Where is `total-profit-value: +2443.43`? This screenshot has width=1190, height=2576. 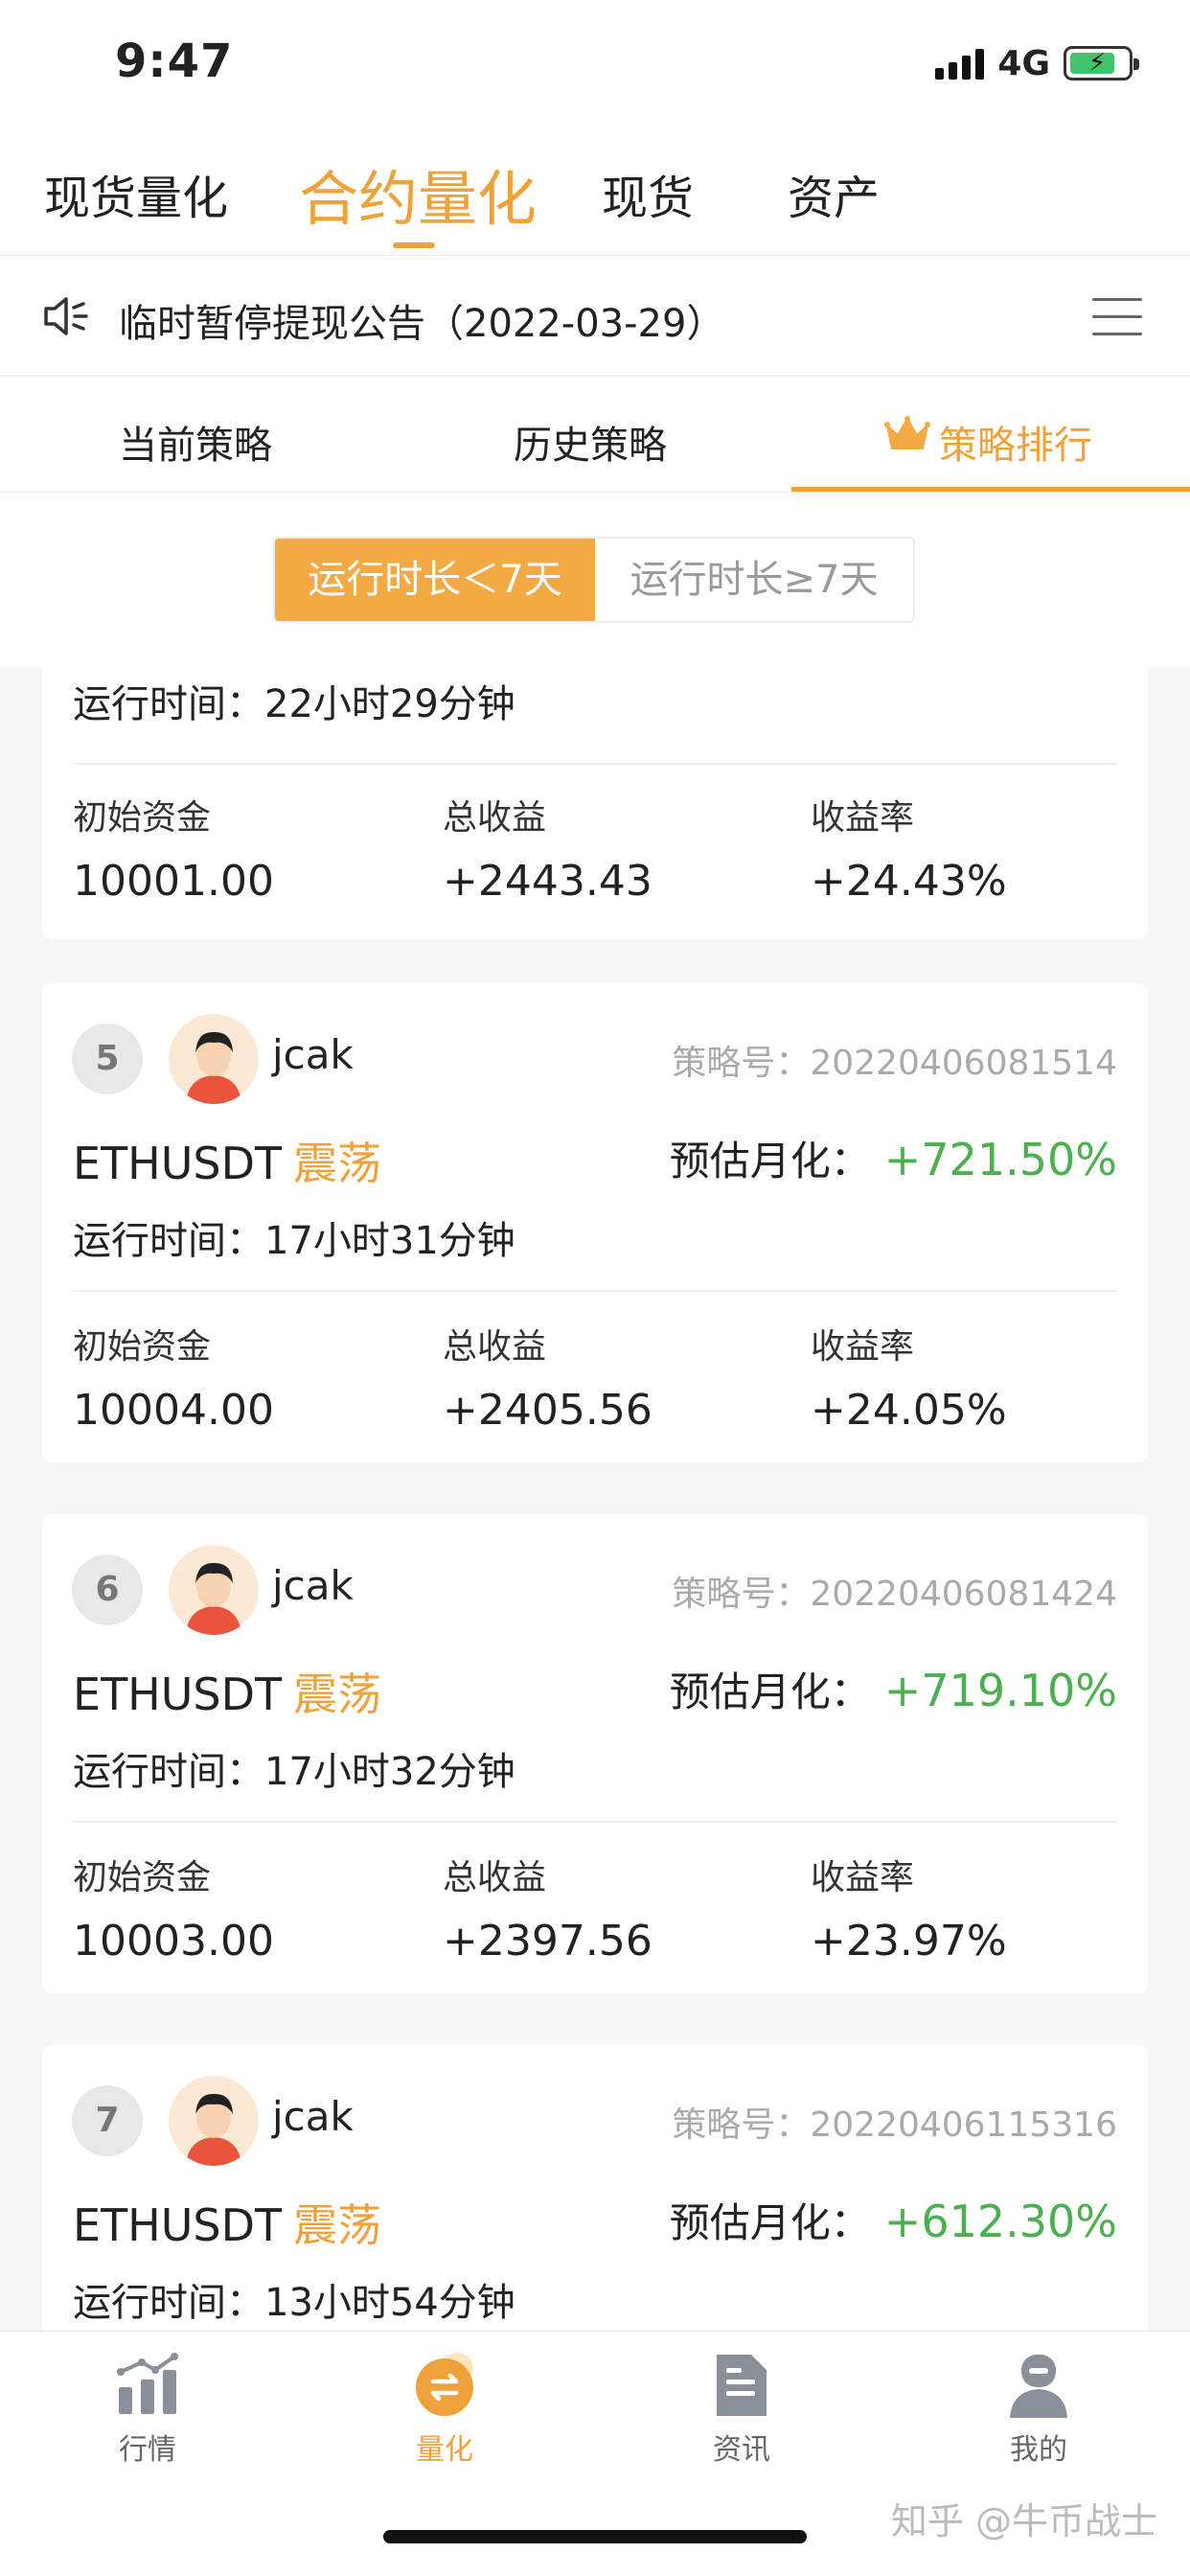
total-profit-value: +2443.43 is located at coordinates (547, 881).